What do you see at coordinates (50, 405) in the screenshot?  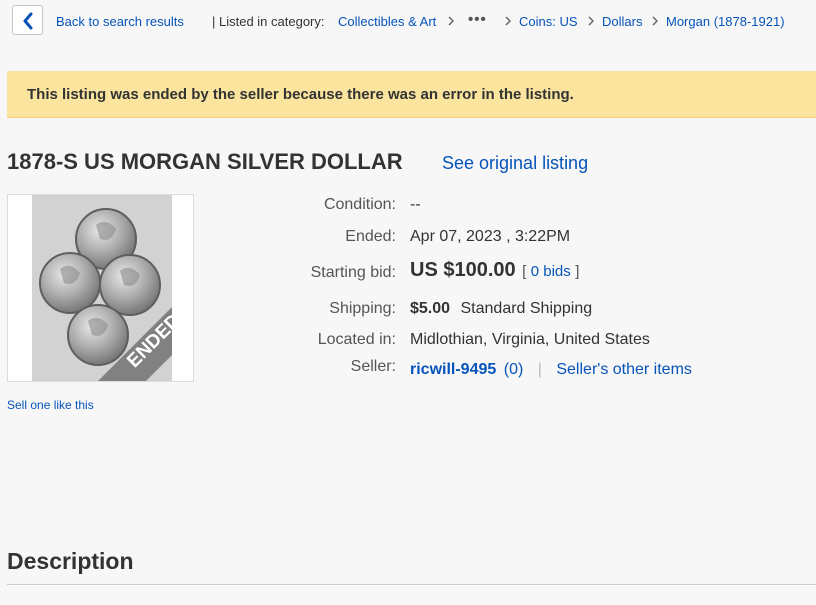 I see `sell-one-like-this-link: Sell one like this` at bounding box center [50, 405].